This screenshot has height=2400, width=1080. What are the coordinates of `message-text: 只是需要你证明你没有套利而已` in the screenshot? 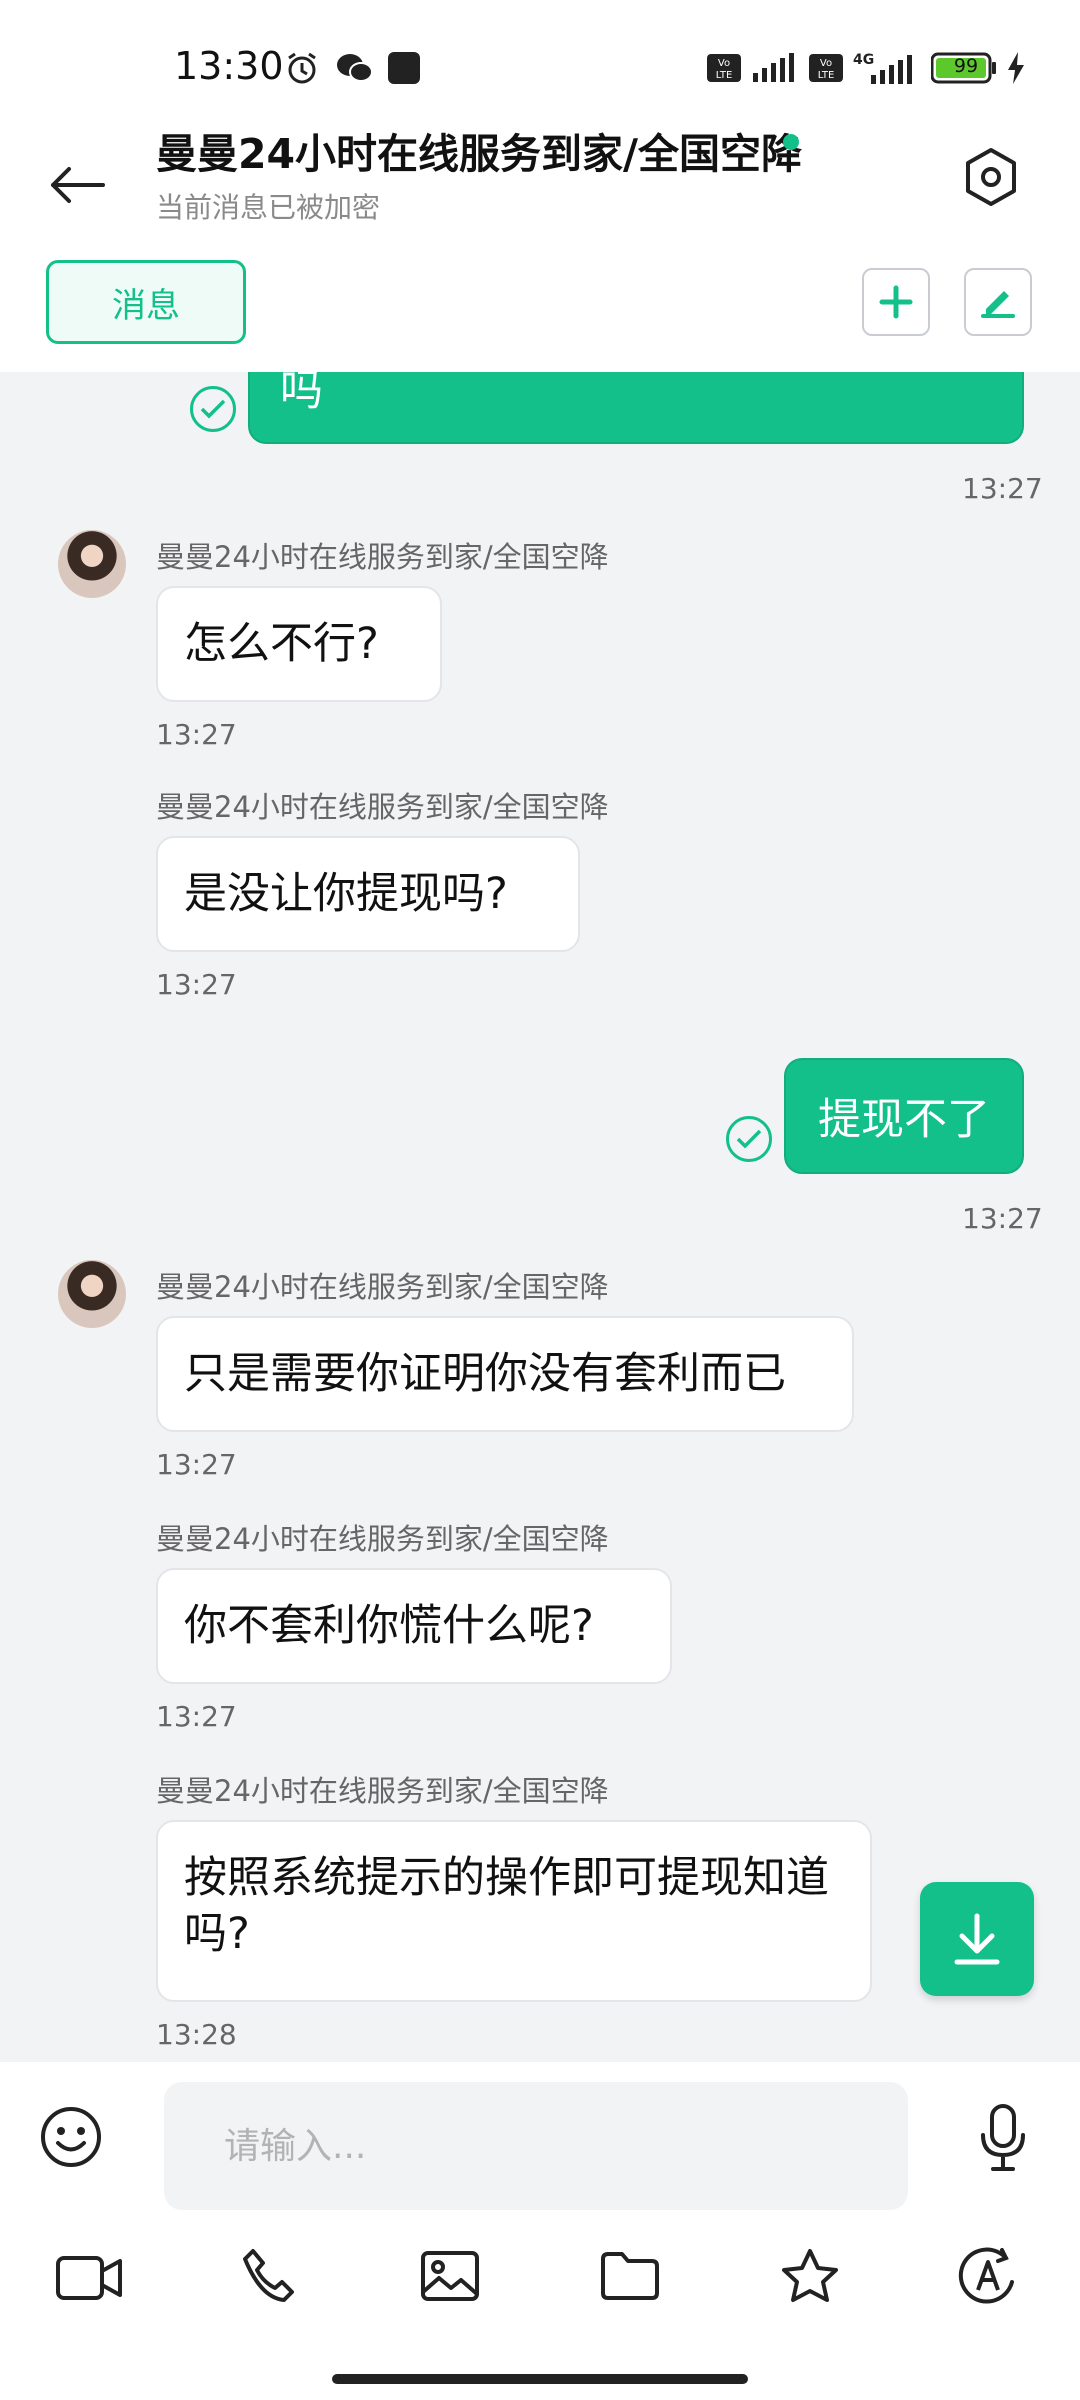 It's located at (485, 1374).